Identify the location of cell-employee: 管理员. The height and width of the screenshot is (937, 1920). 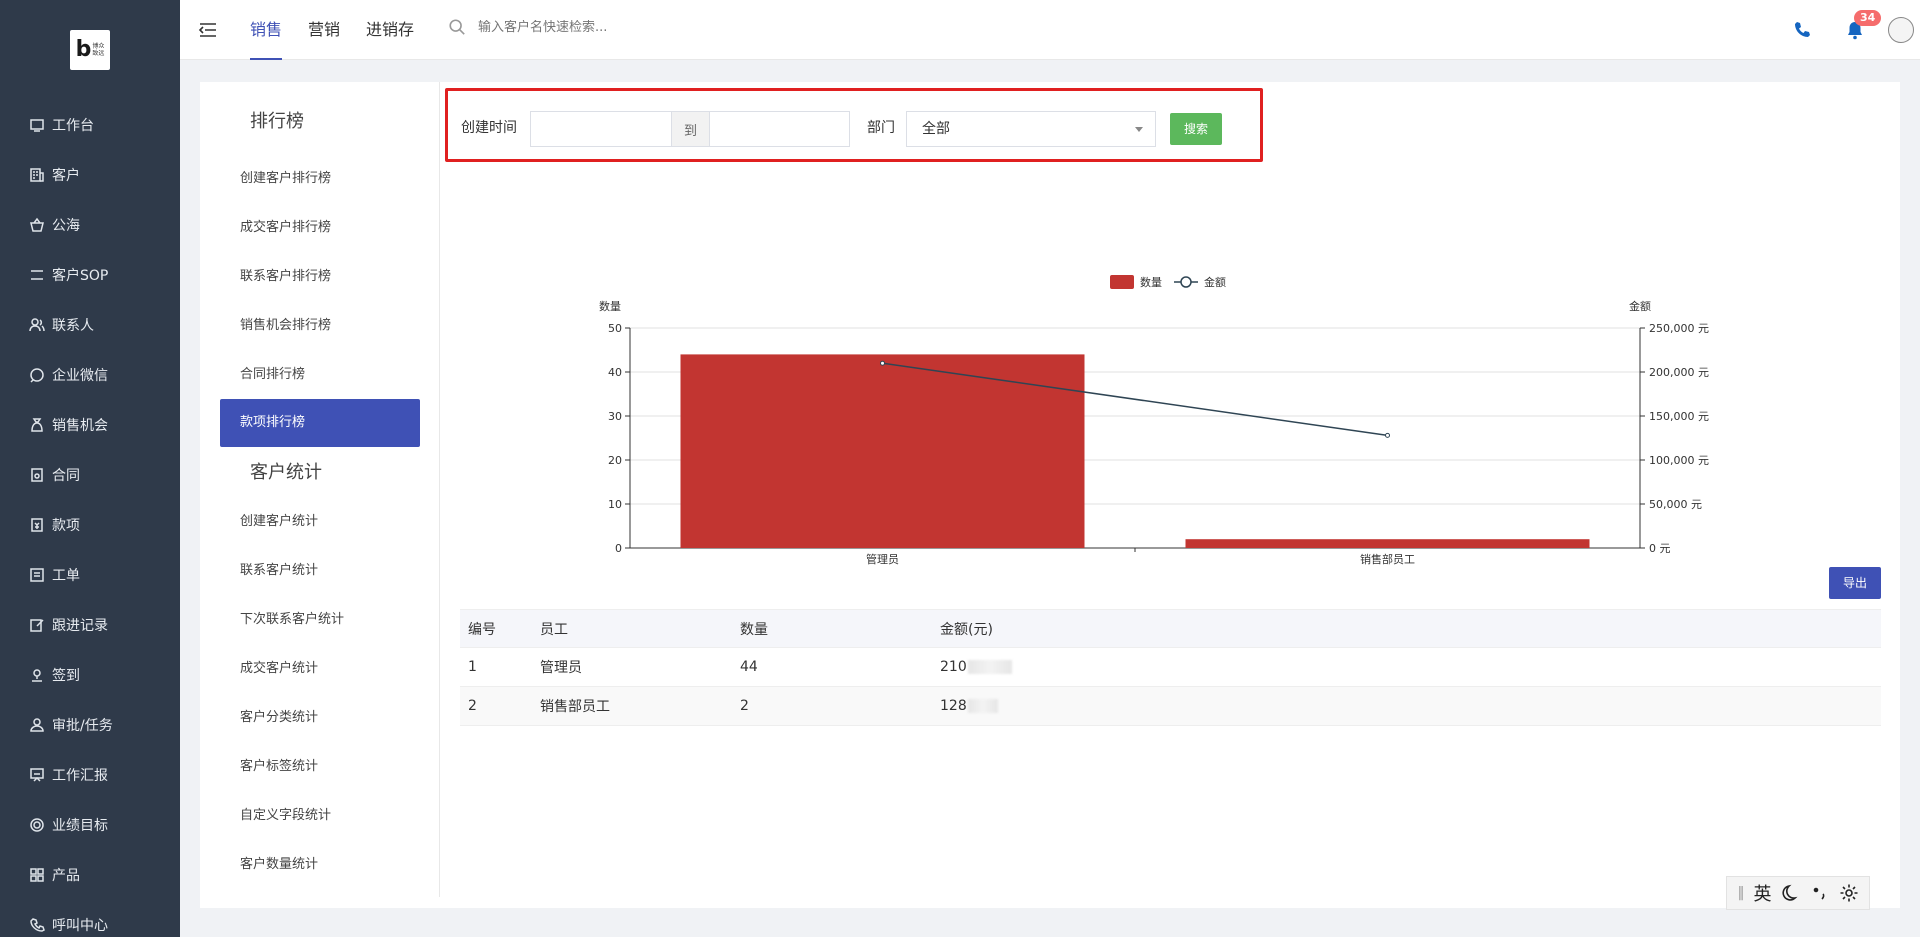
(561, 668).